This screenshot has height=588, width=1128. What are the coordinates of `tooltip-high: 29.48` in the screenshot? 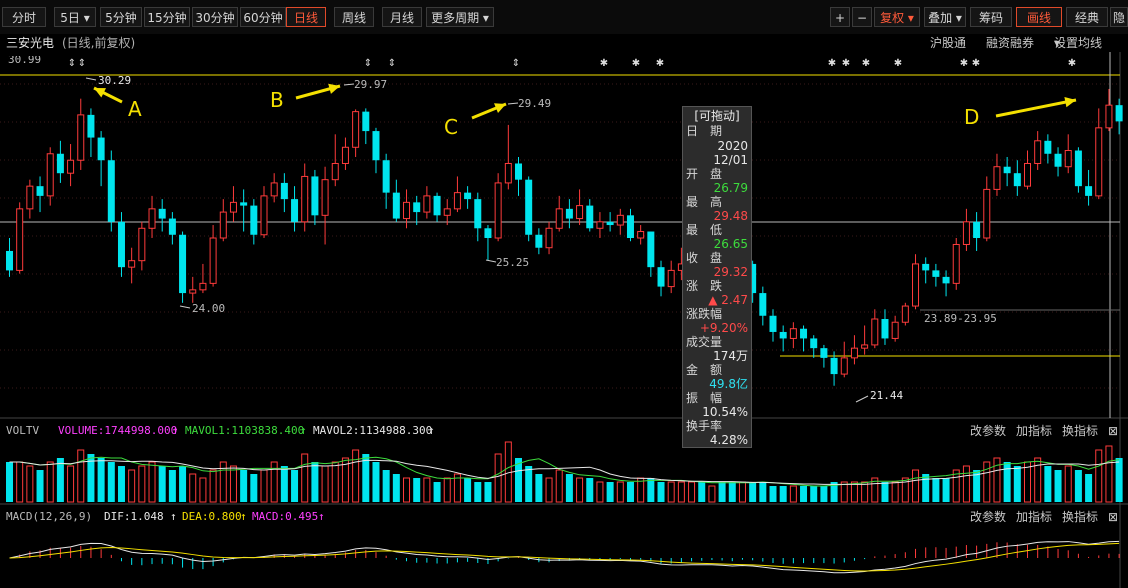 It's located at (730, 216).